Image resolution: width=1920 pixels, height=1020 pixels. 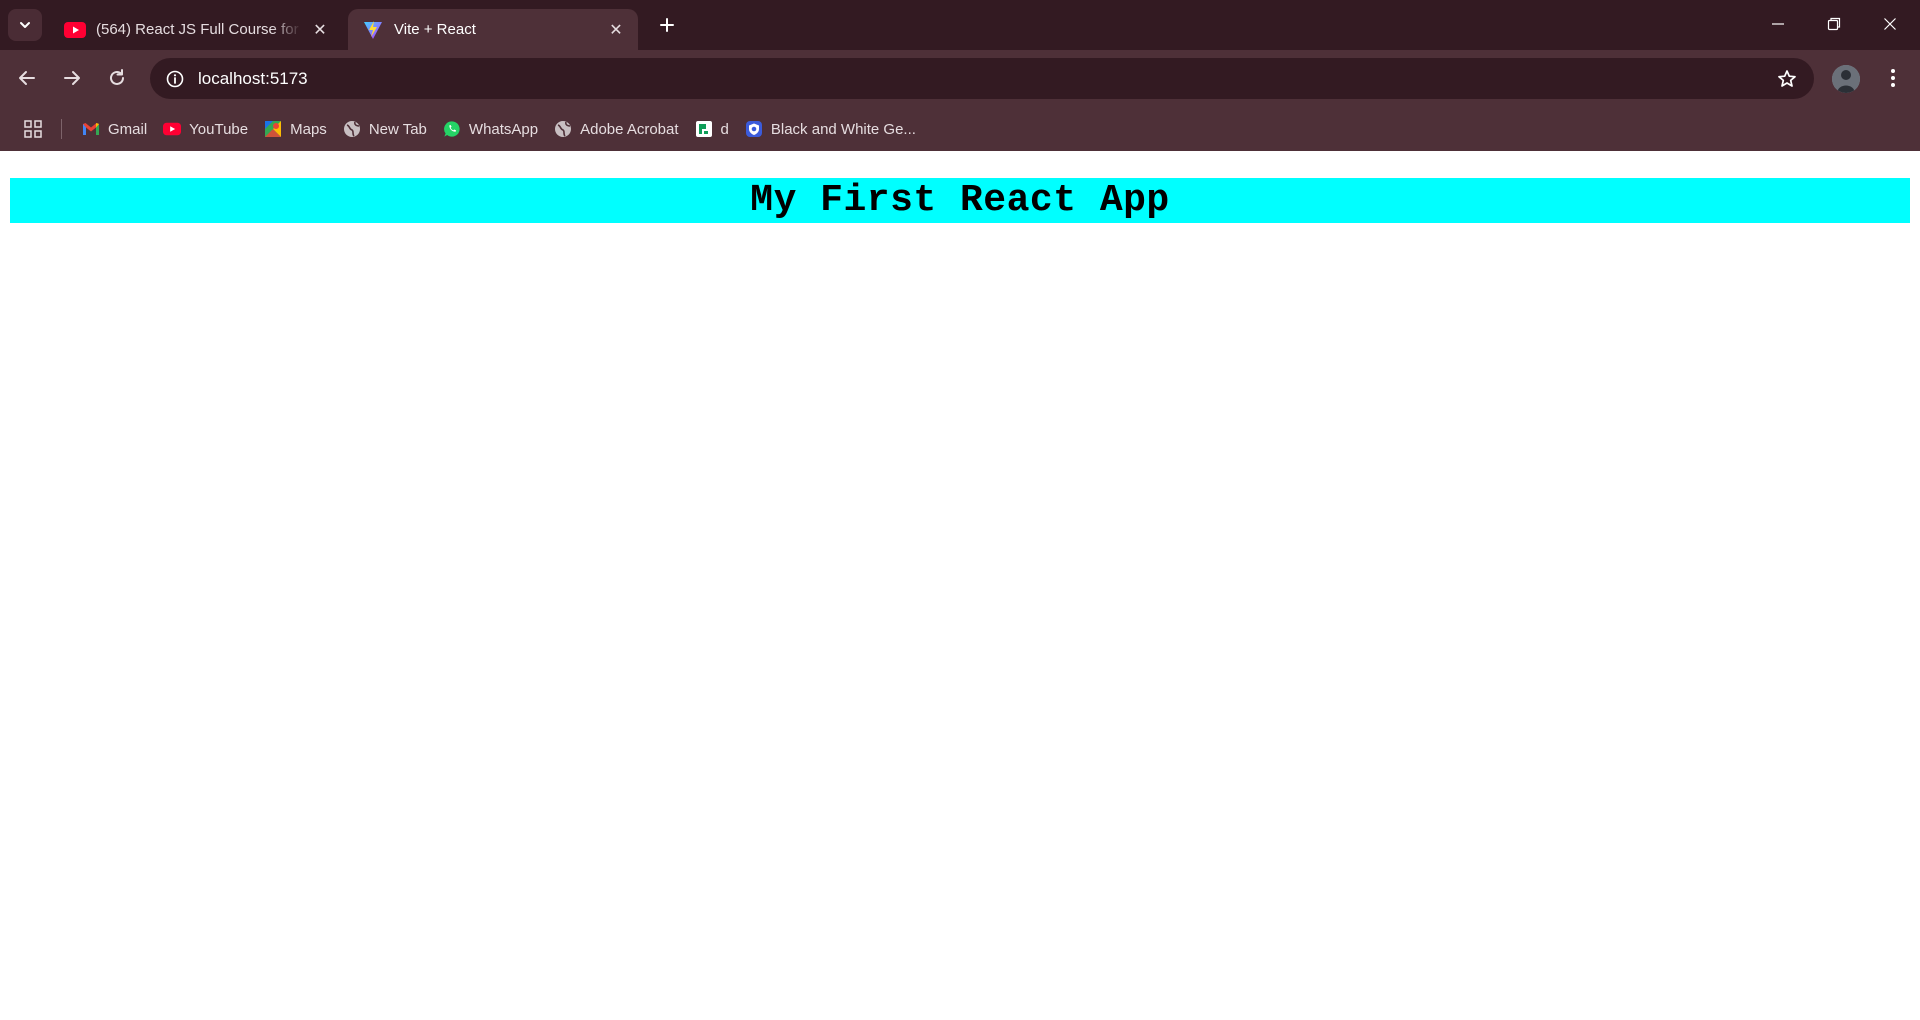 I want to click on vite-icon, so click(x=373, y=29).